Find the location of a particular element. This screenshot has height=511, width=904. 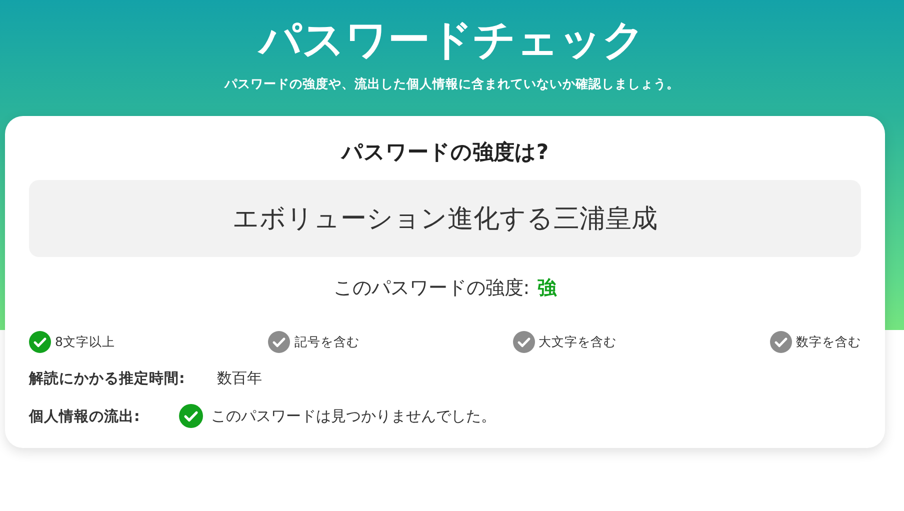

crack-time-value: 数百年 is located at coordinates (239, 378).